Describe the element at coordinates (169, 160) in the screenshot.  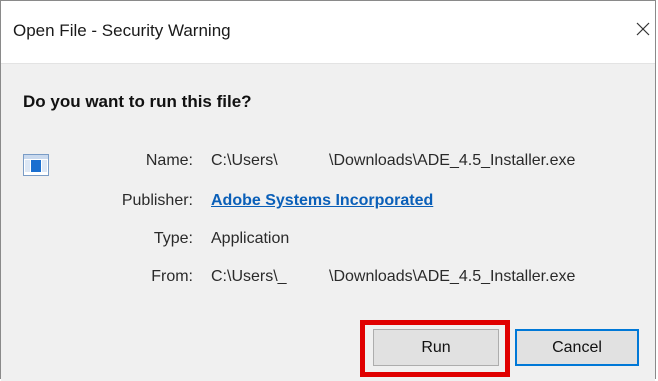
I see `name-label: Name:` at that location.